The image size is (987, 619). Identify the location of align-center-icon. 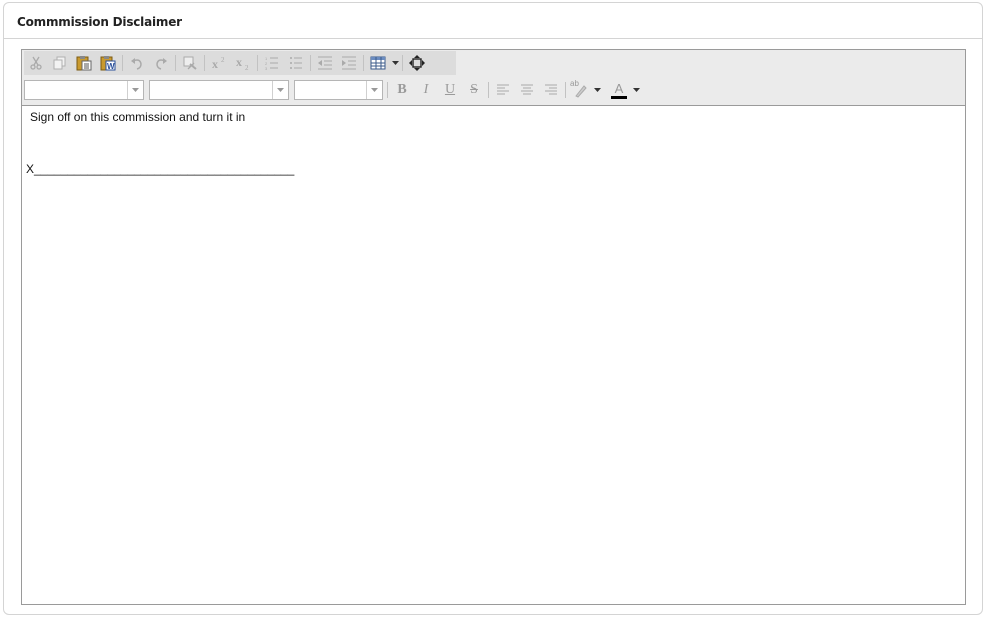
(527, 90).